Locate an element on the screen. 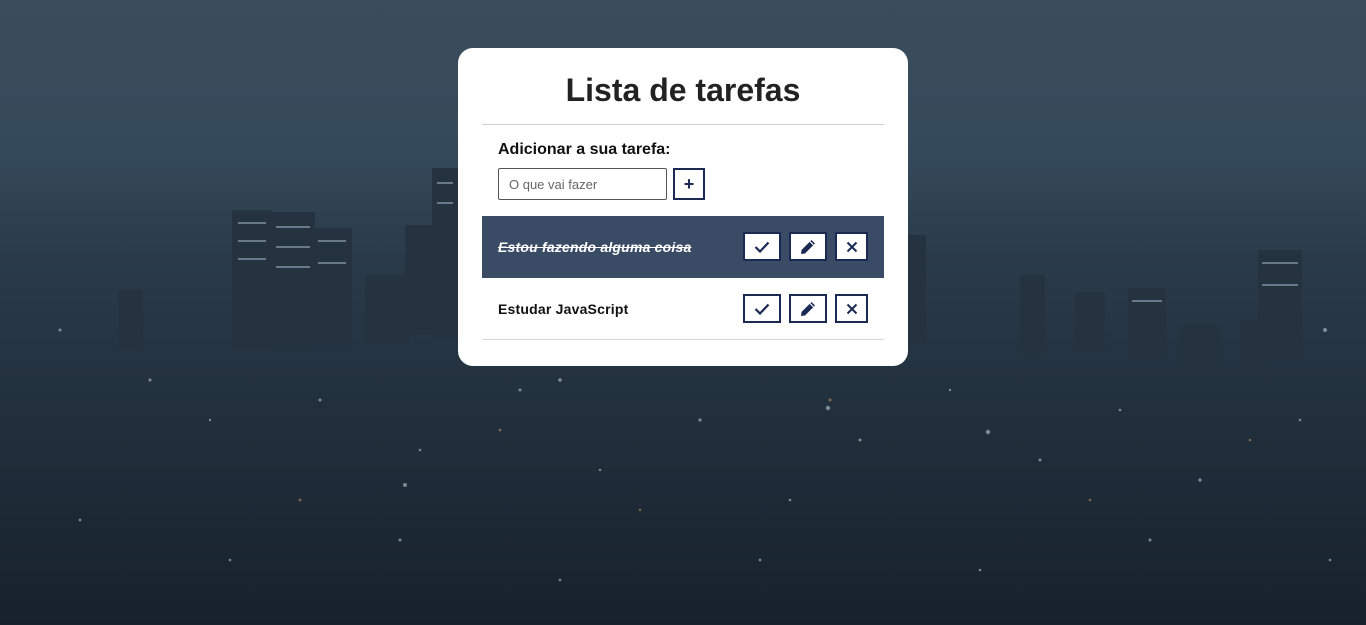 This screenshot has width=1366, height=625. add-task-form: Adicionar a sua tarefa: + is located at coordinates (683, 170).